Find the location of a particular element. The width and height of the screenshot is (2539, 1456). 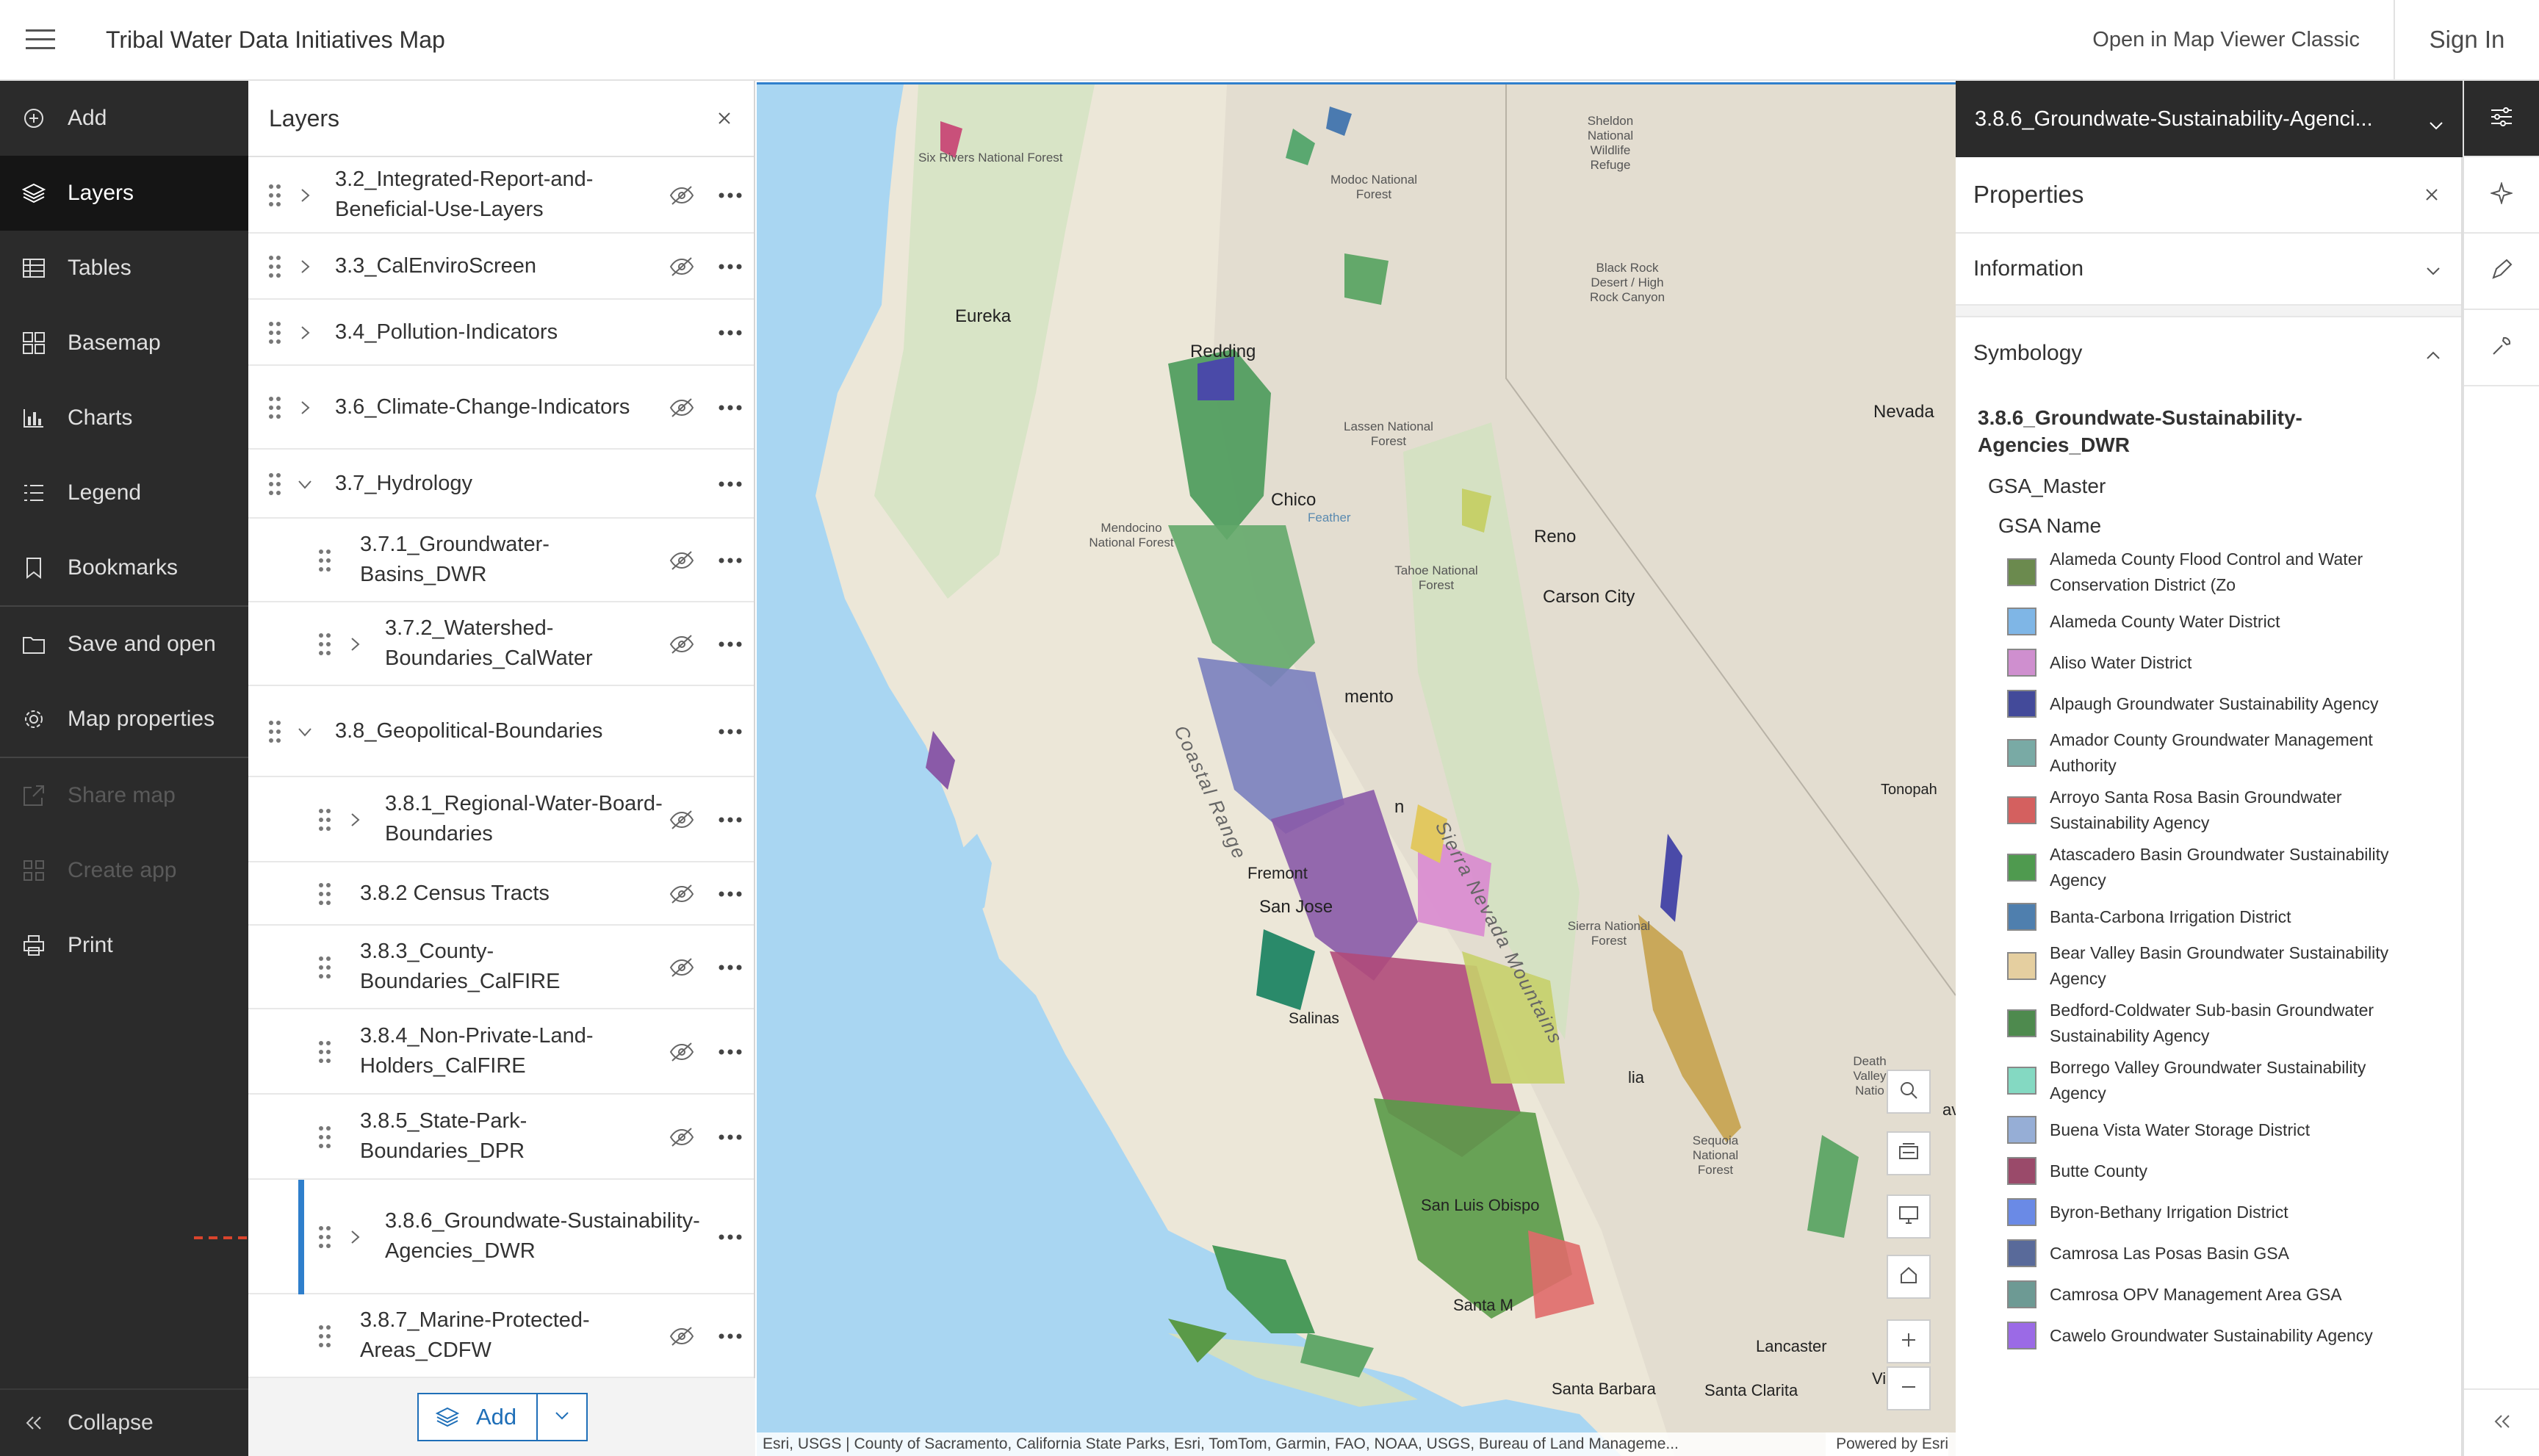

action-layers: Layers is located at coordinates (124, 193).